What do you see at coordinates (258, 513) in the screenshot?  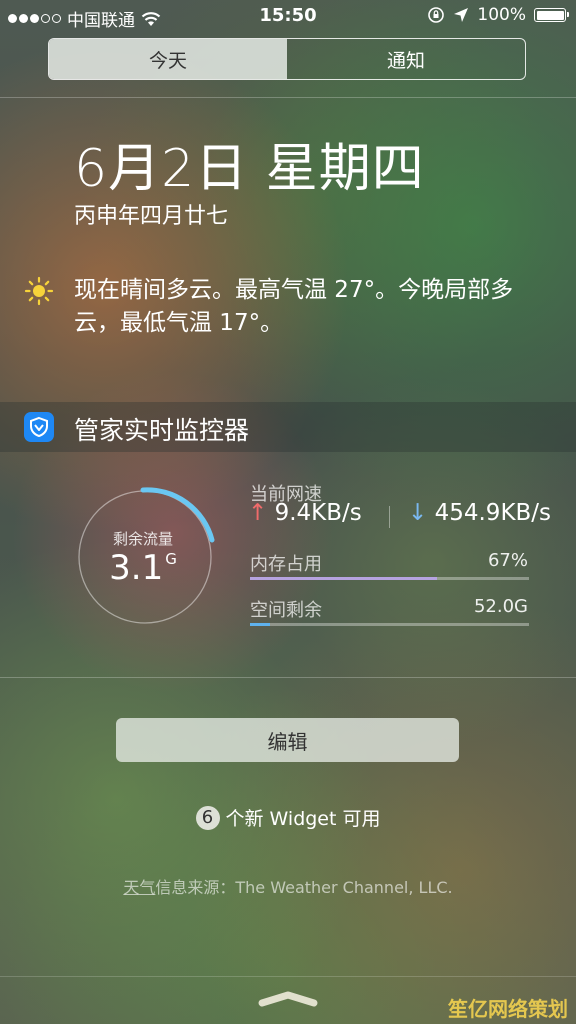 I see `upload-arrow-icon: ↑` at bounding box center [258, 513].